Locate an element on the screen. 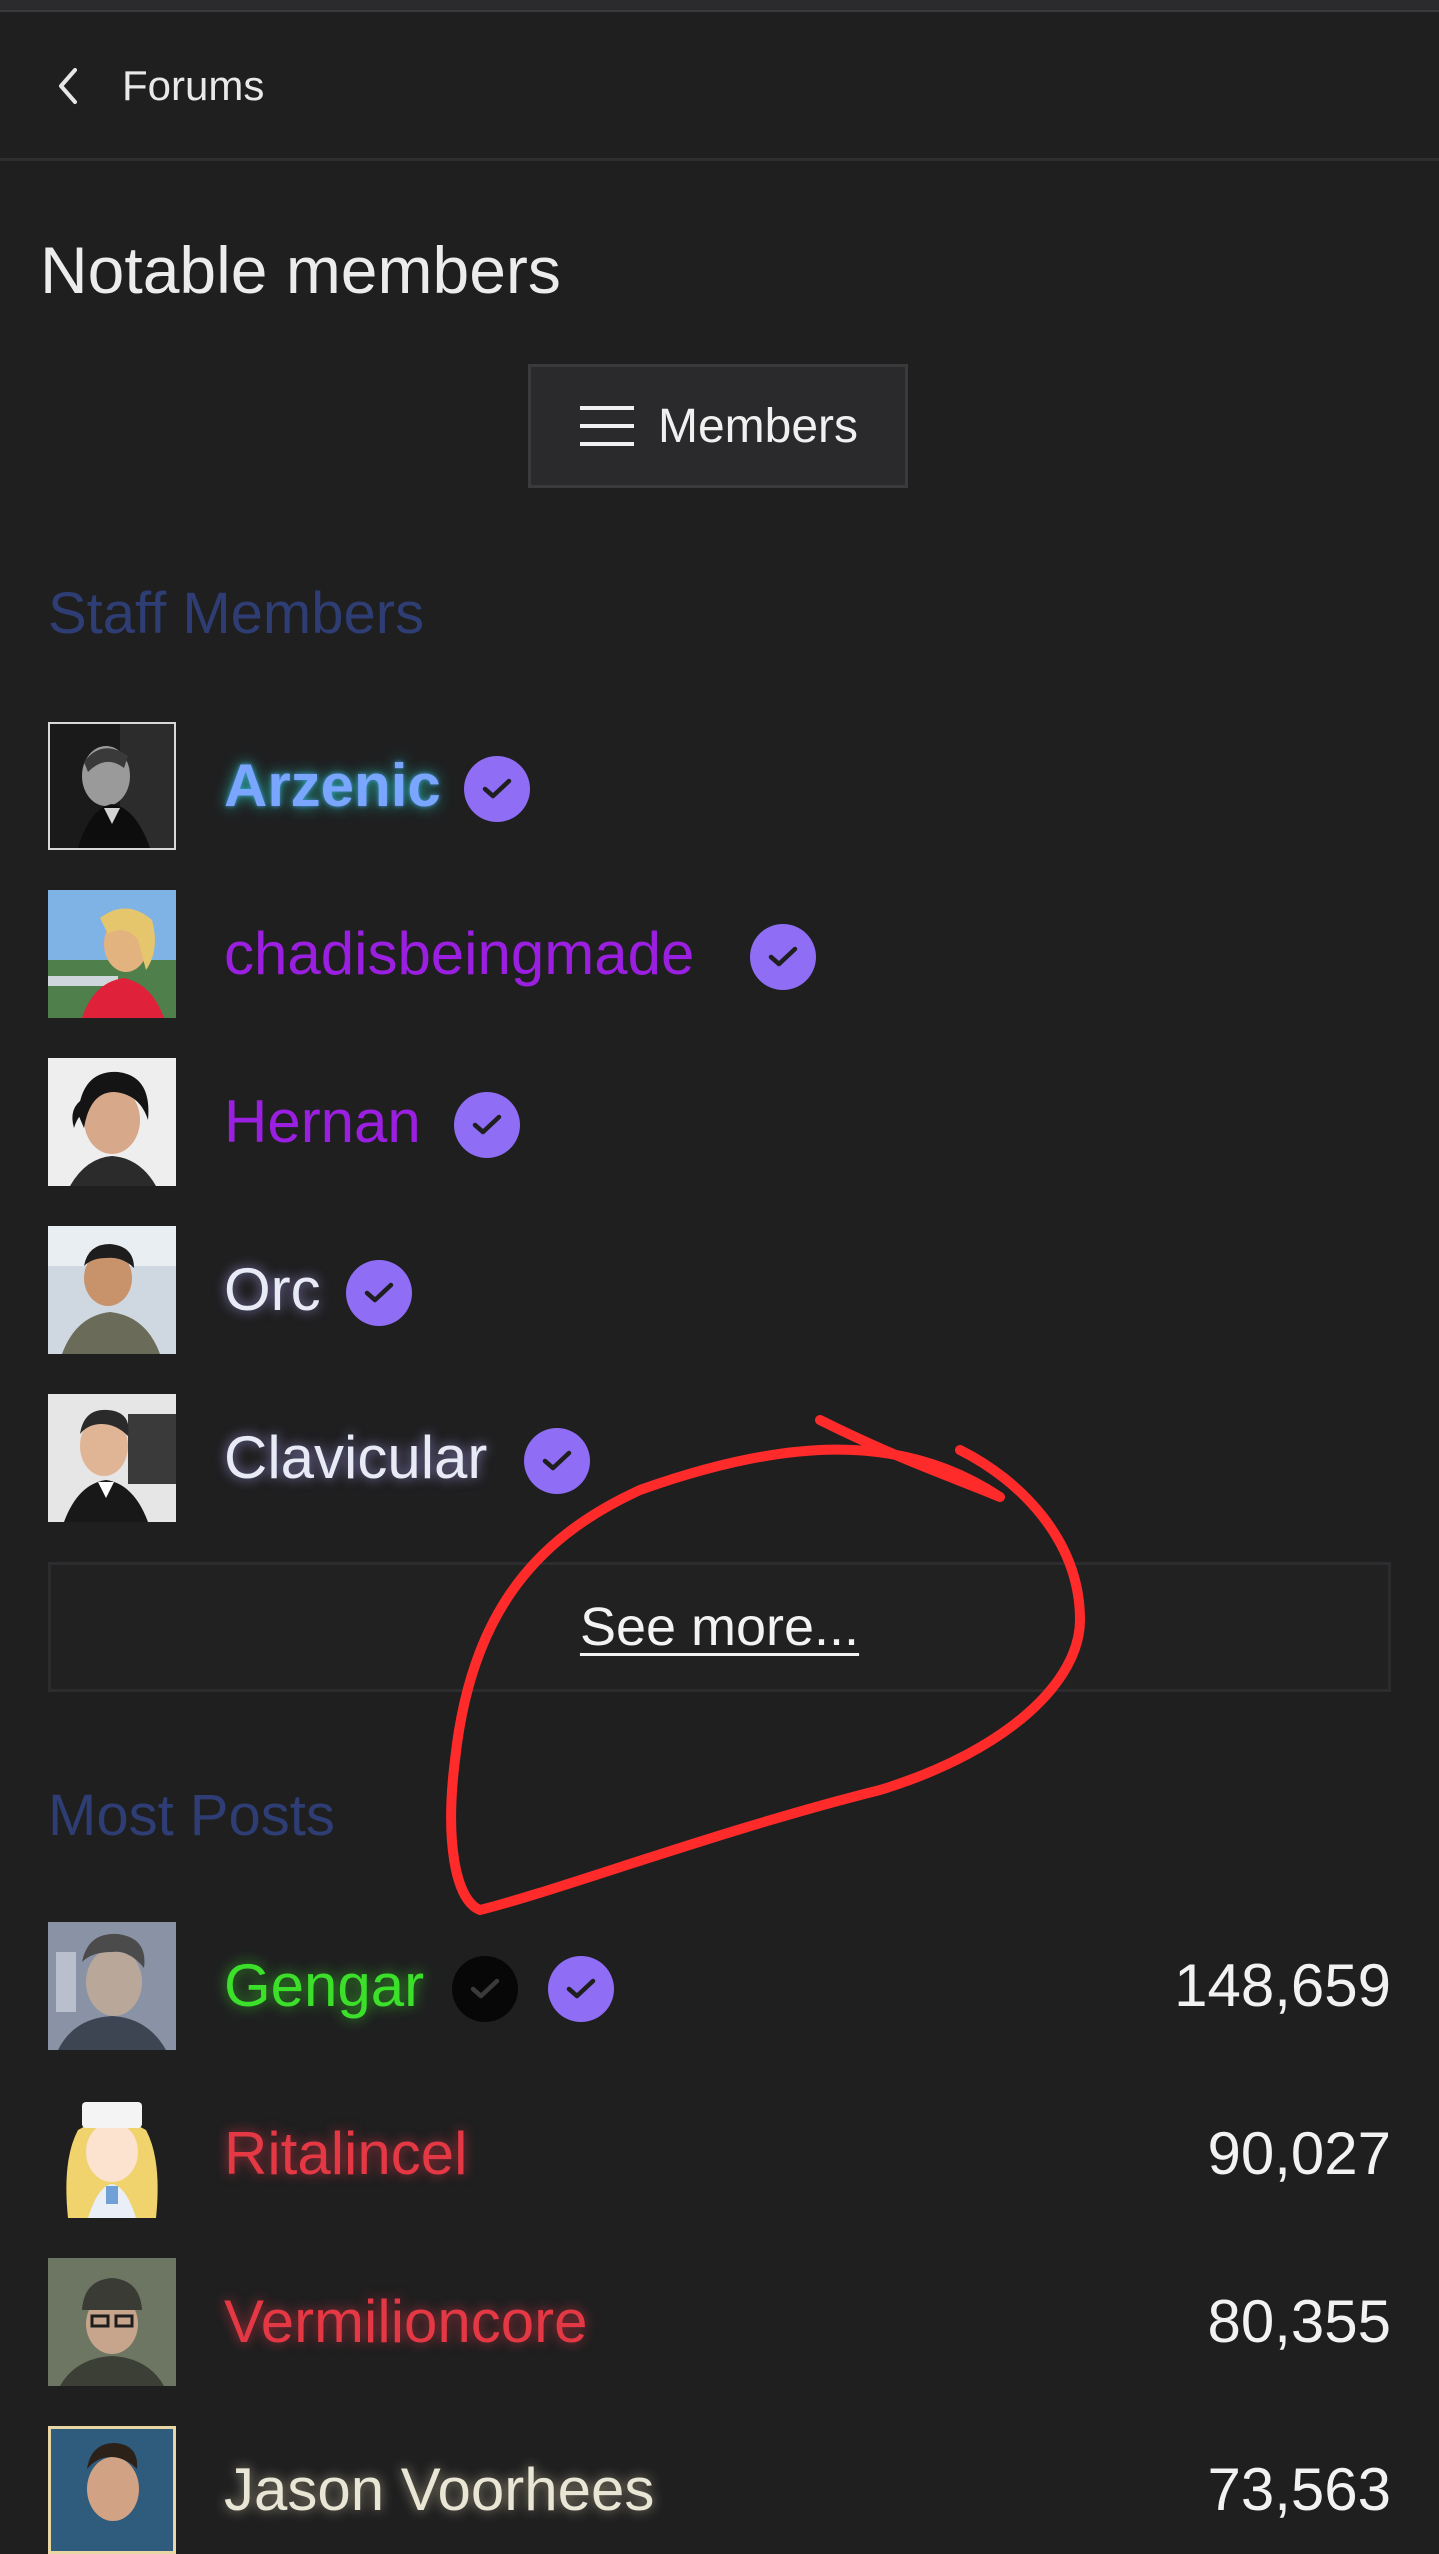 The width and height of the screenshot is (1439, 2554). staff-member-row: Clavicular is located at coordinates (719, 1458).